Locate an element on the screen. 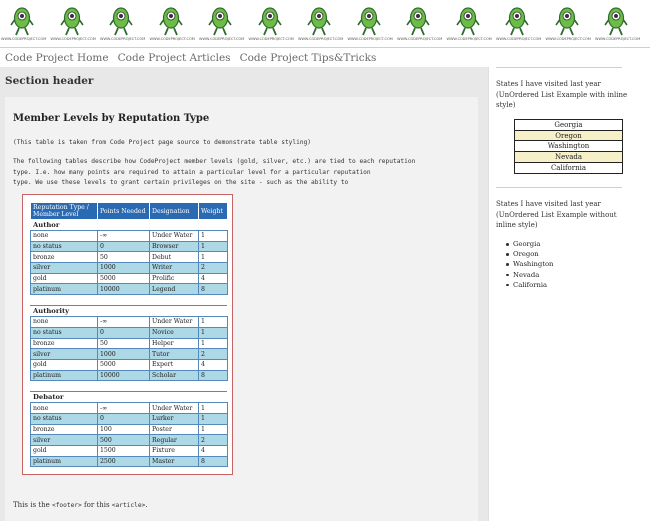 The height and width of the screenshot is (521, 650). table-cell: Tutor is located at coordinates (174, 354).